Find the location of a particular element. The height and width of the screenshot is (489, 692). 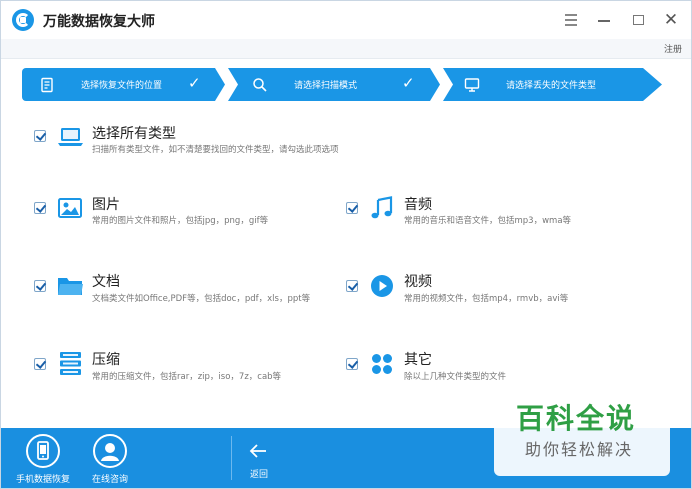

monitor-icon is located at coordinates (472, 85).